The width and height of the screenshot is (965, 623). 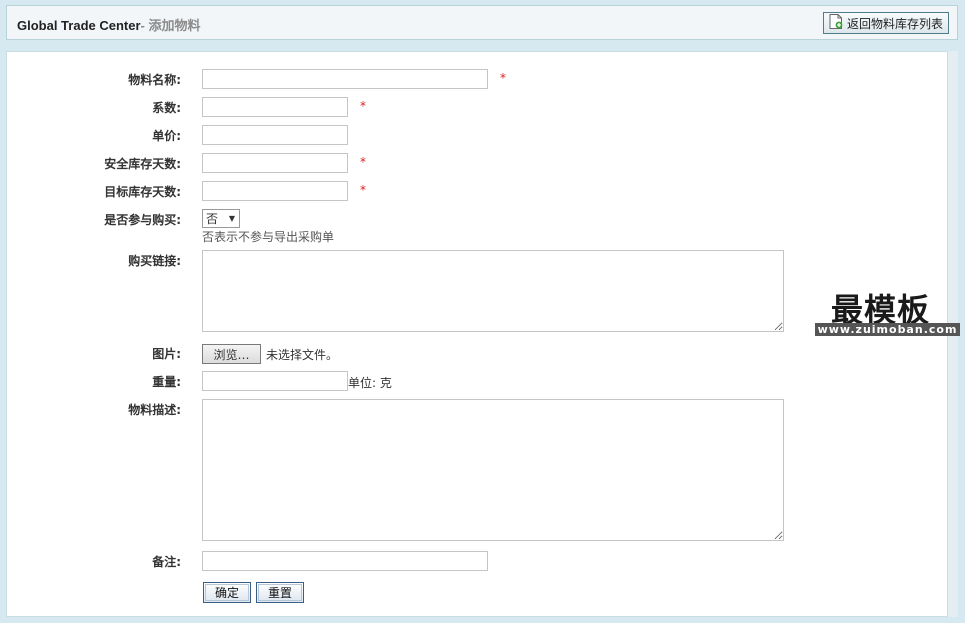 What do you see at coordinates (166, 562) in the screenshot?
I see `remark-label: 备注:` at bounding box center [166, 562].